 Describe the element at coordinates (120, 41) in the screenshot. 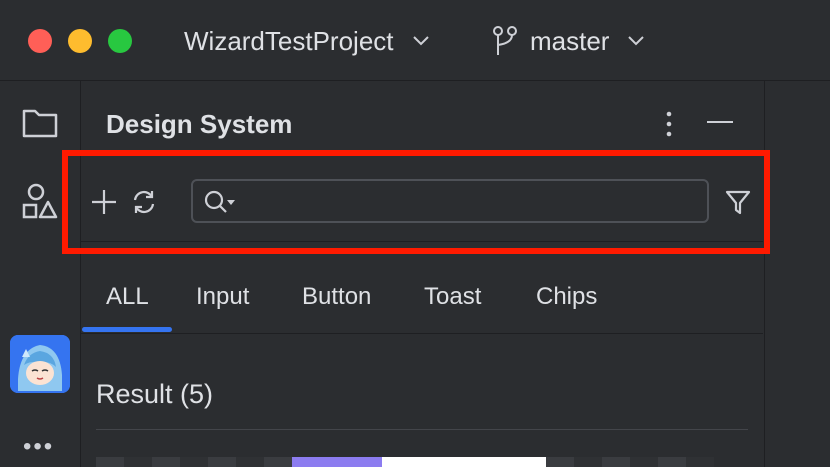

I see `zoom-window-button` at that location.